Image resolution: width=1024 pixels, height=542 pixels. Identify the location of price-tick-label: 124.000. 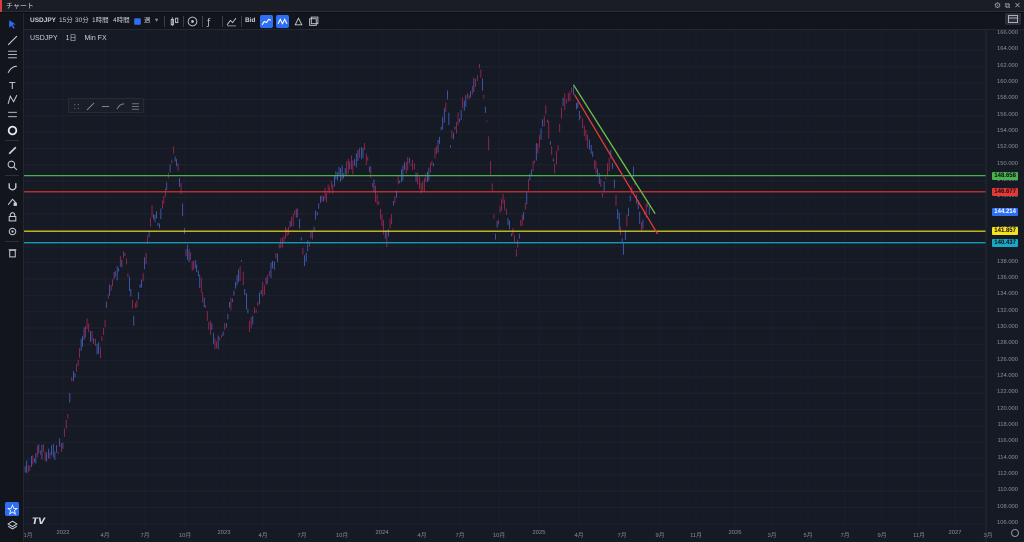
(1007, 375).